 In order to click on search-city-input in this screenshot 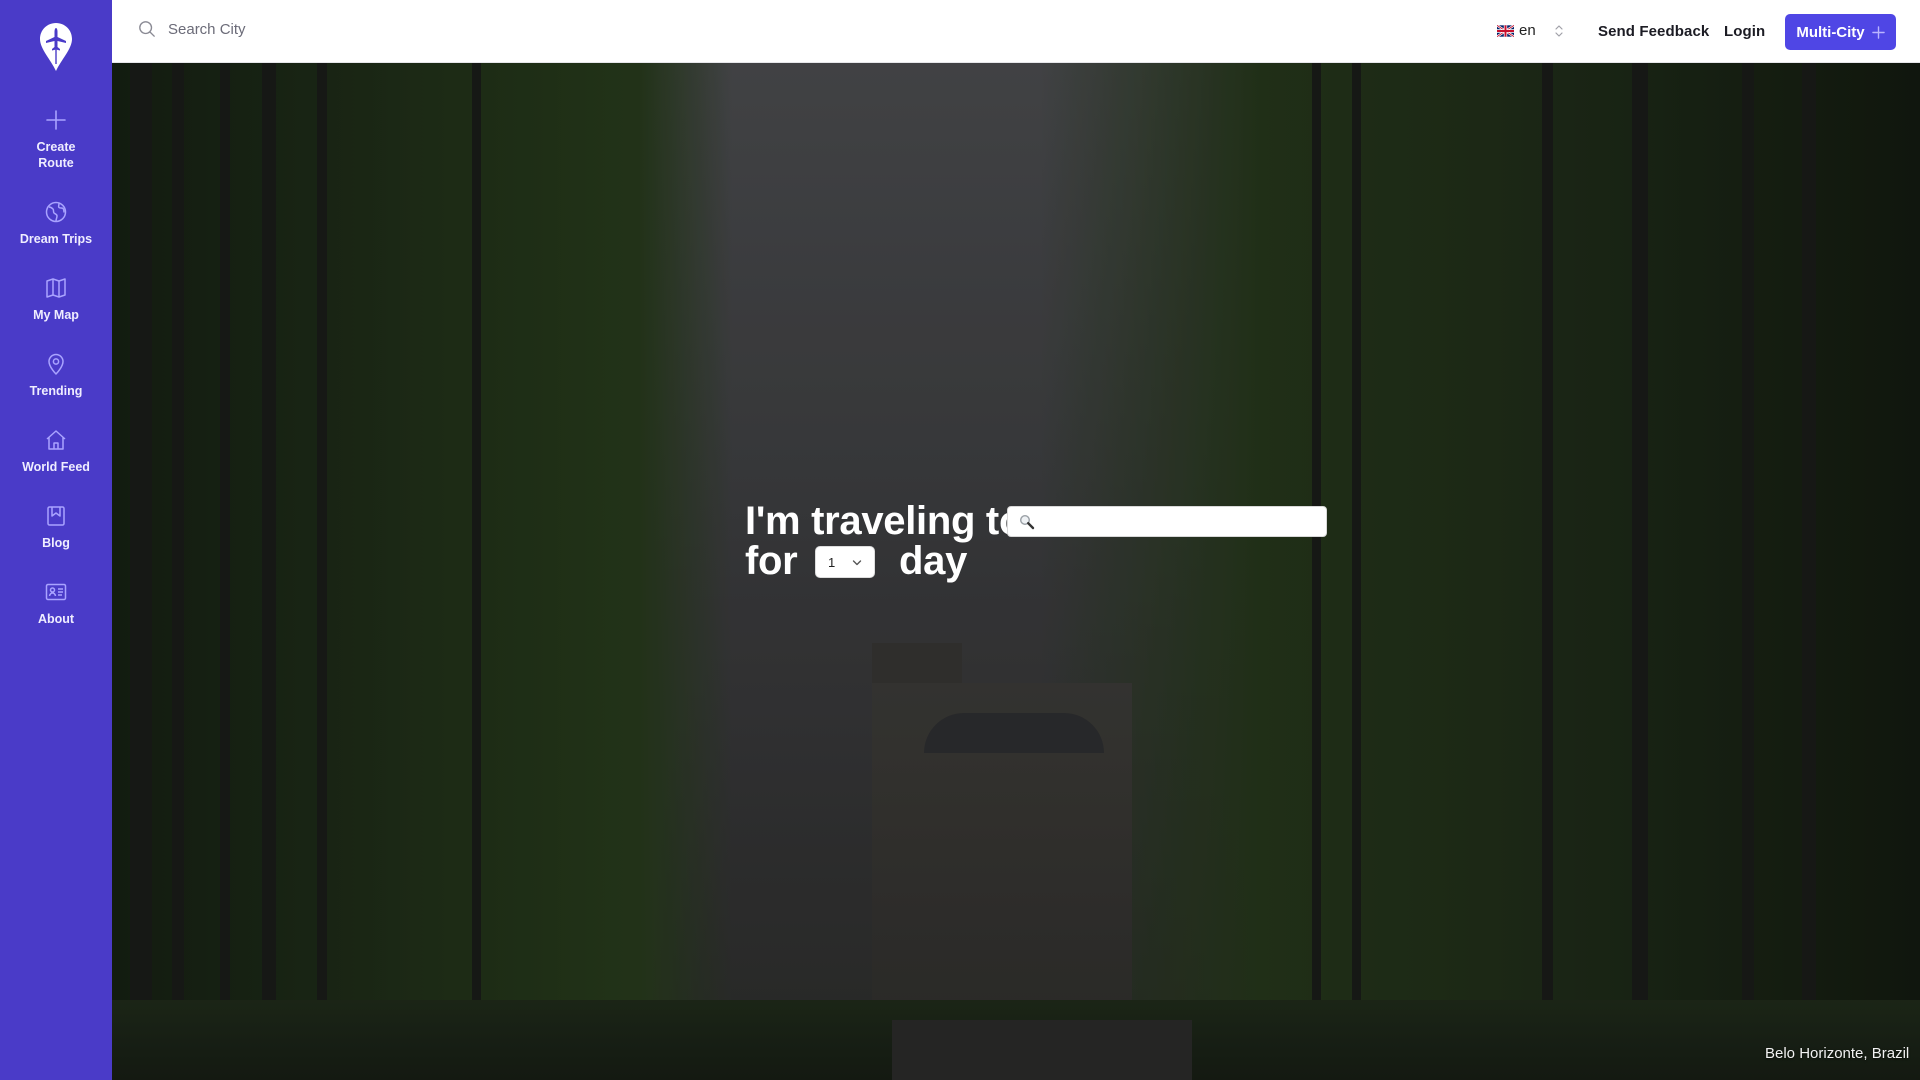, I will do `click(418, 29)`.